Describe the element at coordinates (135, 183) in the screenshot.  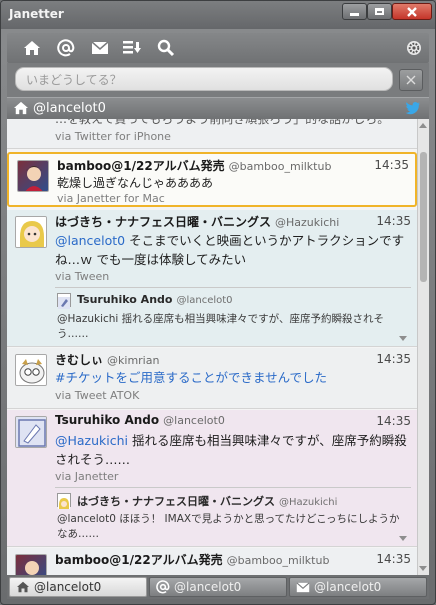
I see `tweet-text: 乾燥し過ぎなんじゃああああ` at that location.